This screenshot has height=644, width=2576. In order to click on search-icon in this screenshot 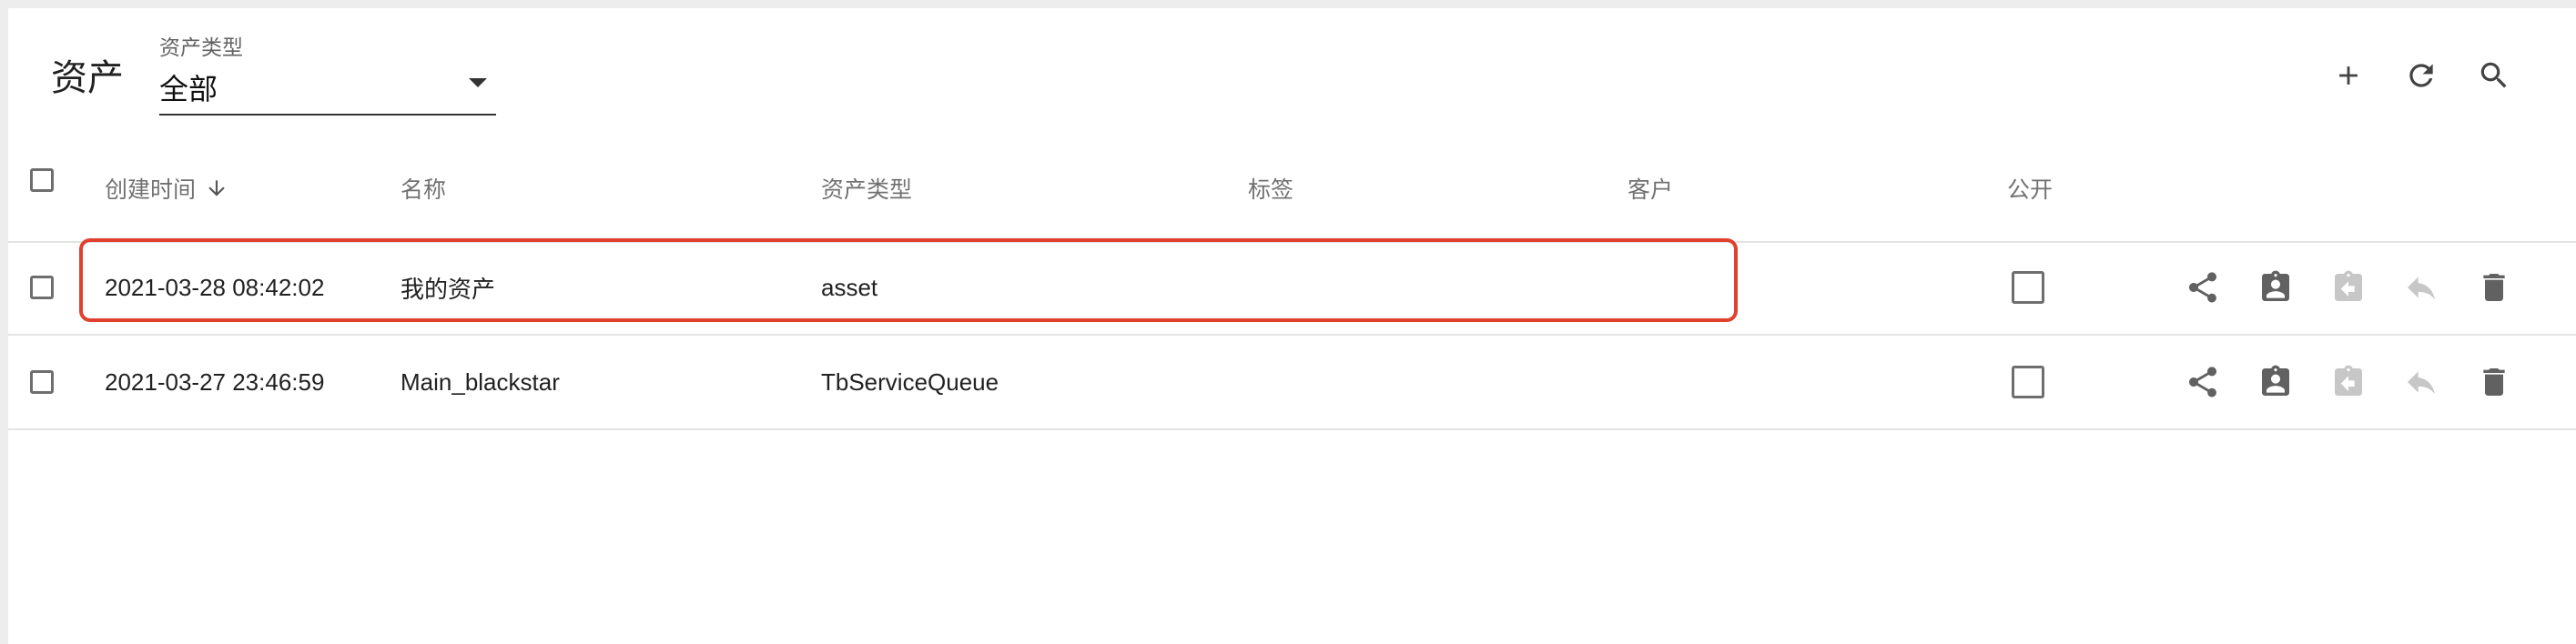, I will do `click(2493, 75)`.